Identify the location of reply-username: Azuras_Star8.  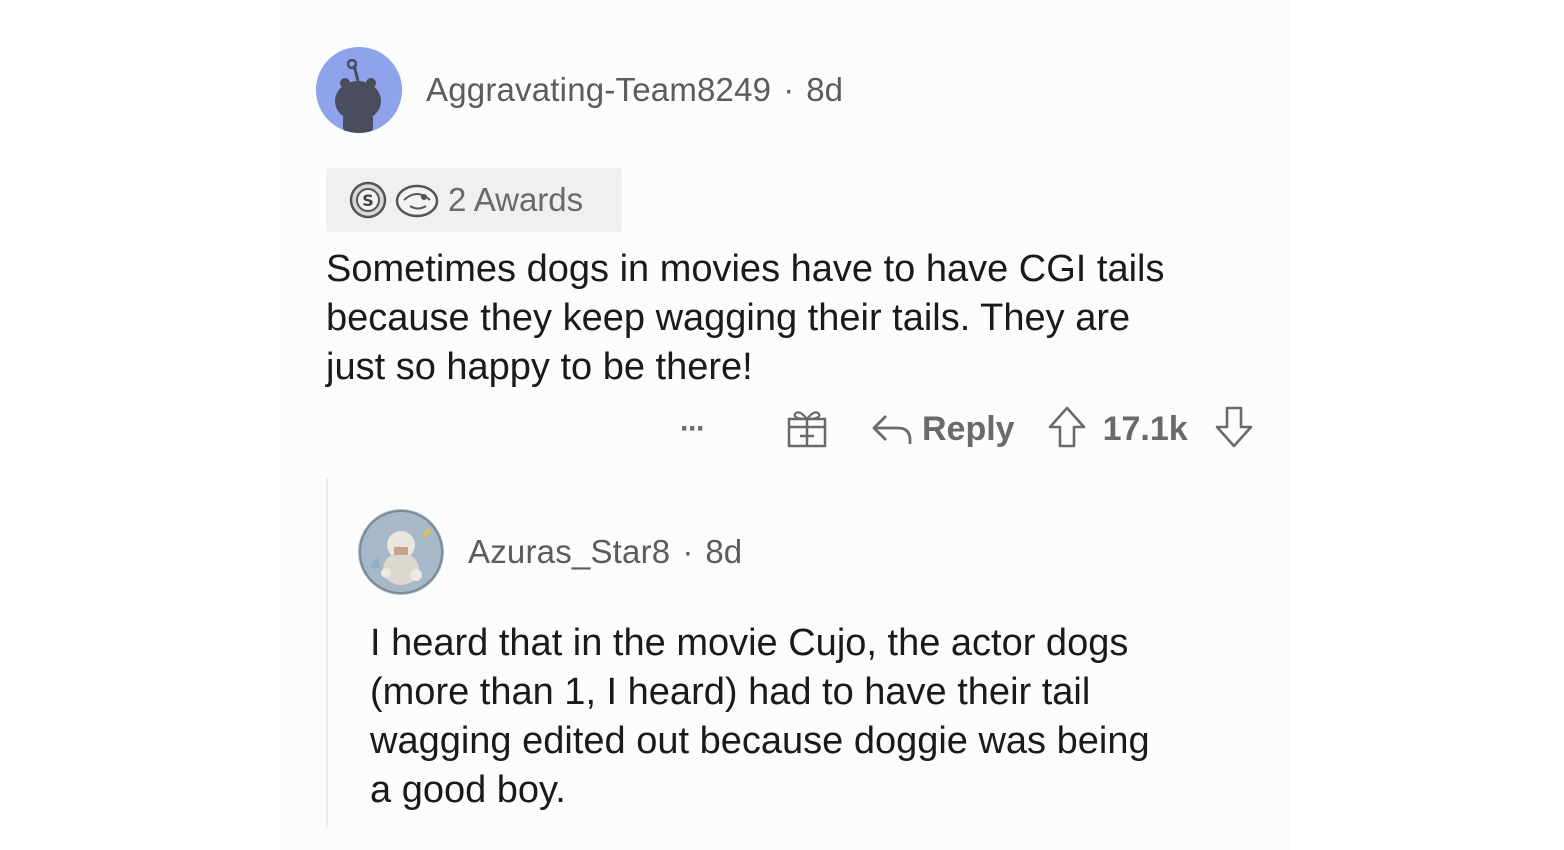
(569, 552).